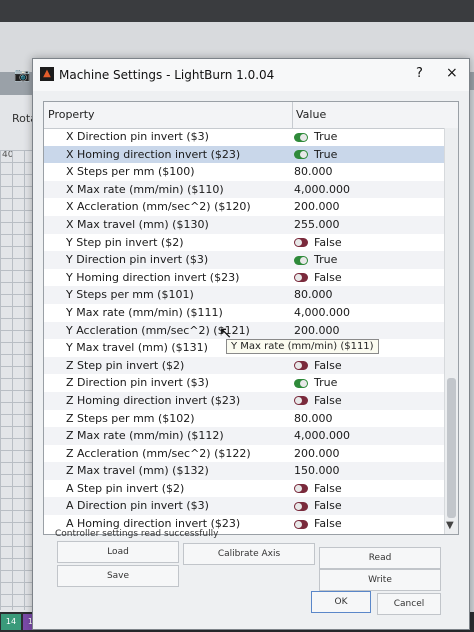 The height and width of the screenshot is (632, 474). What do you see at coordinates (244, 260) in the screenshot?
I see `table-row: Y Direction pin invert ($3) True` at bounding box center [244, 260].